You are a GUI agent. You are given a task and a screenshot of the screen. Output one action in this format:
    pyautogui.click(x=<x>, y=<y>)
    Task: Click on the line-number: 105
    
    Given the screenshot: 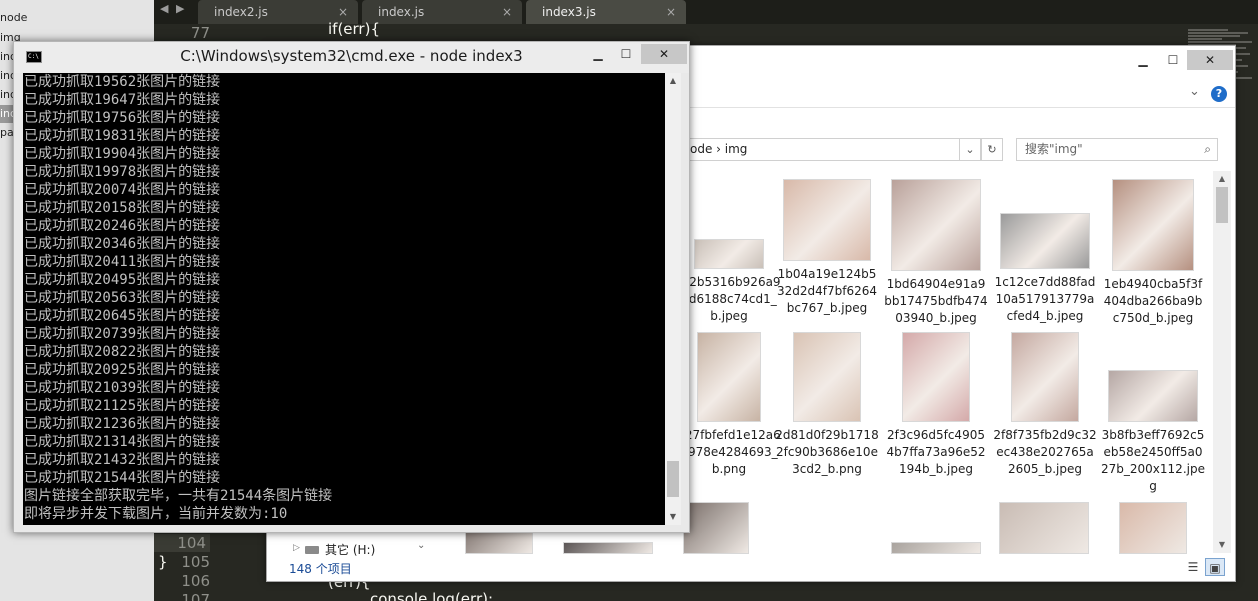 What is the action you would take?
    pyautogui.click(x=195, y=562)
    